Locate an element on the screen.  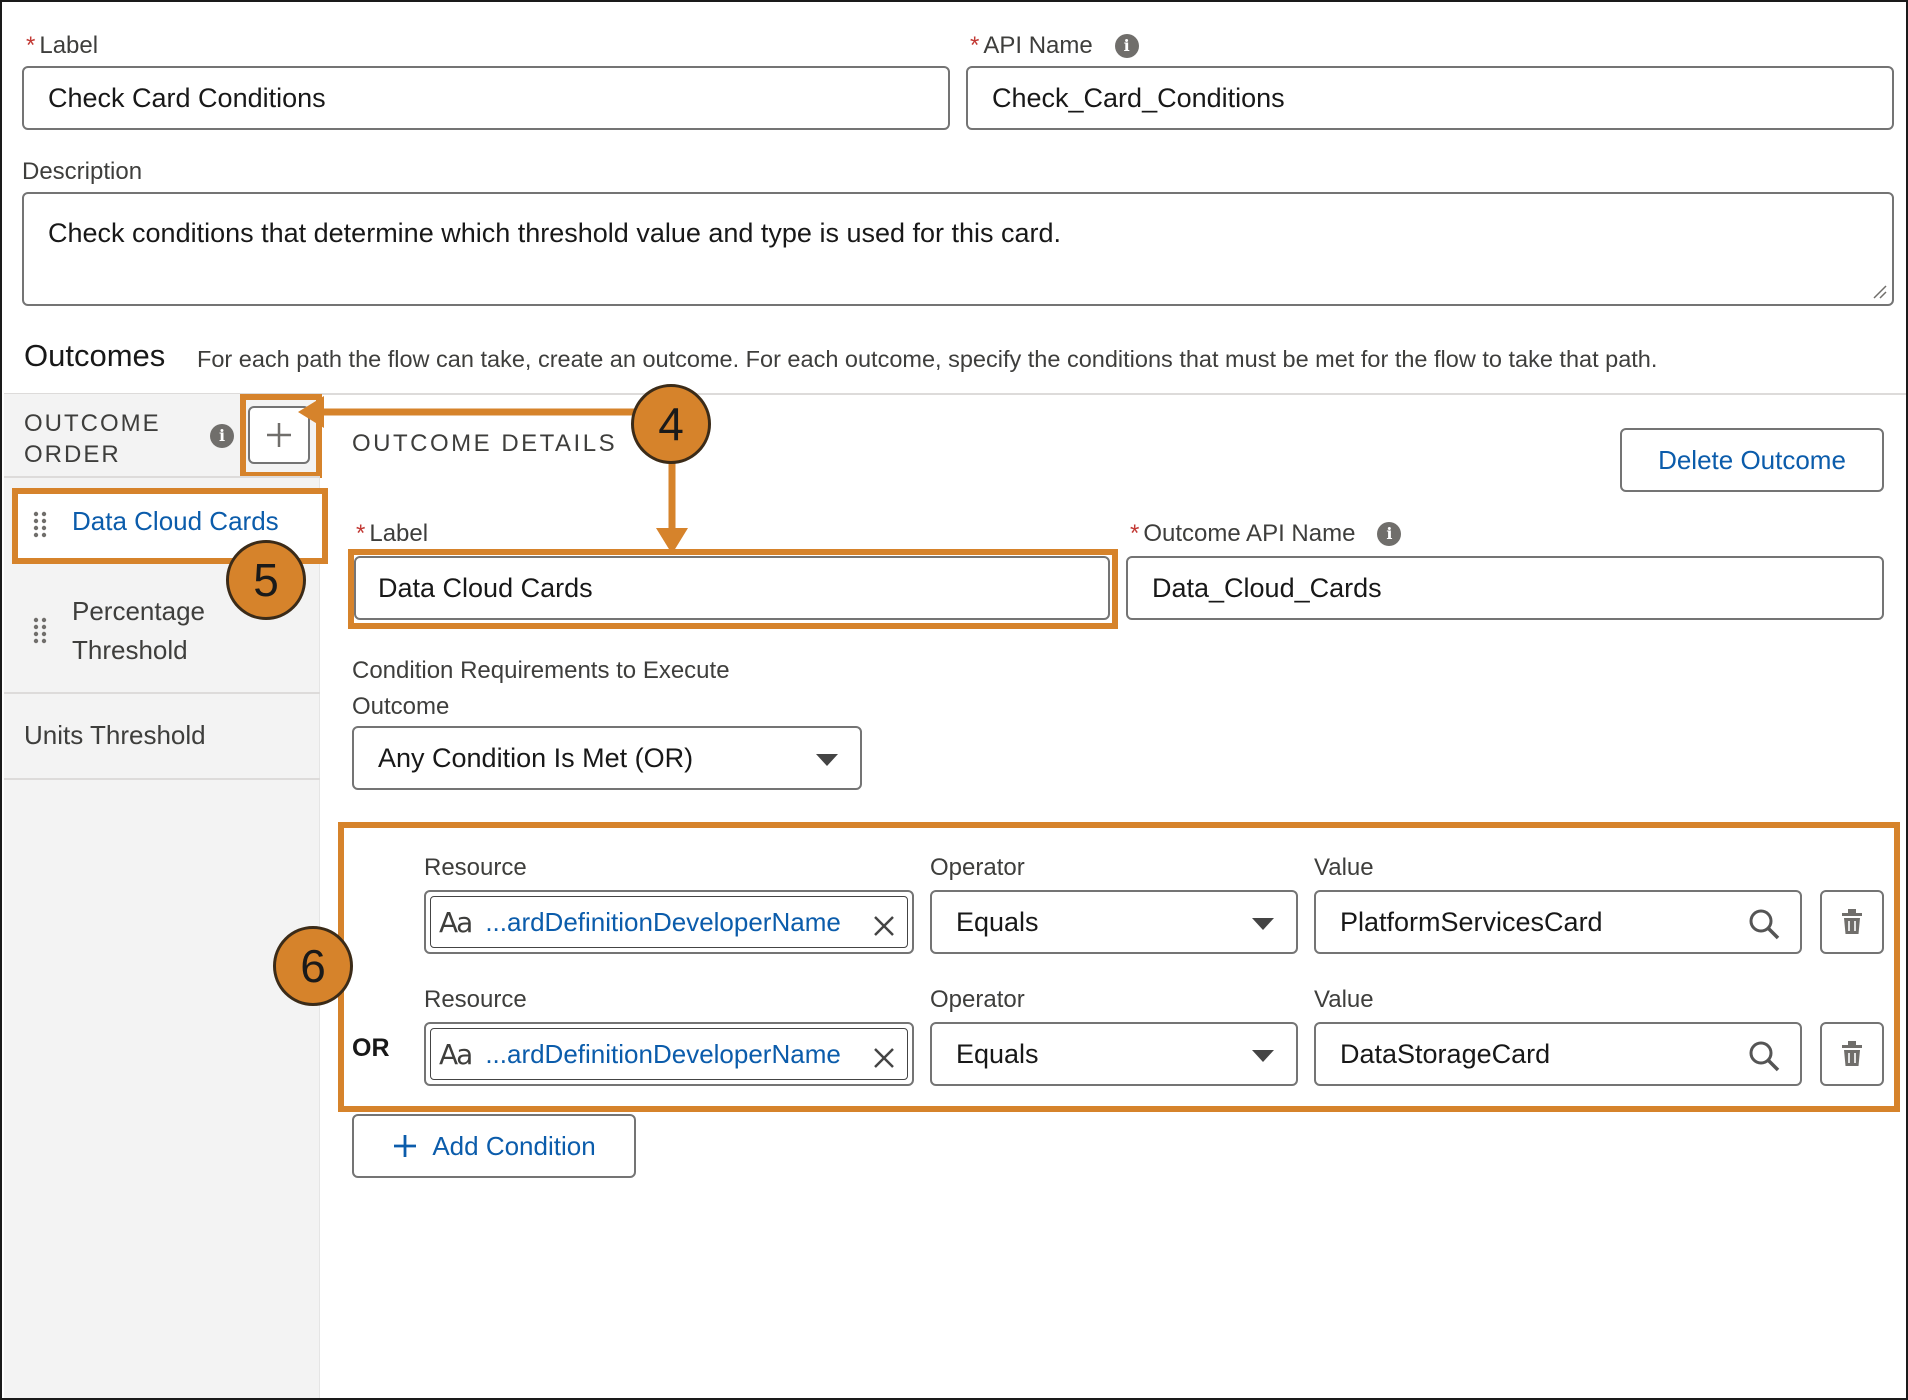
callout-5: 5 is located at coordinates (266, 580).